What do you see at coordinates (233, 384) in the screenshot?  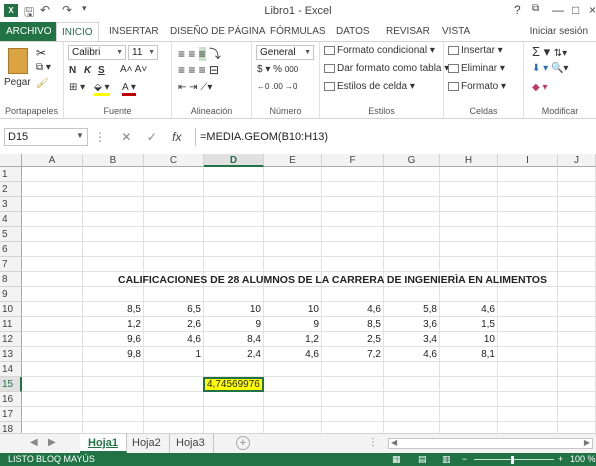 I see `active-cell-d15: 4,74569976` at bounding box center [233, 384].